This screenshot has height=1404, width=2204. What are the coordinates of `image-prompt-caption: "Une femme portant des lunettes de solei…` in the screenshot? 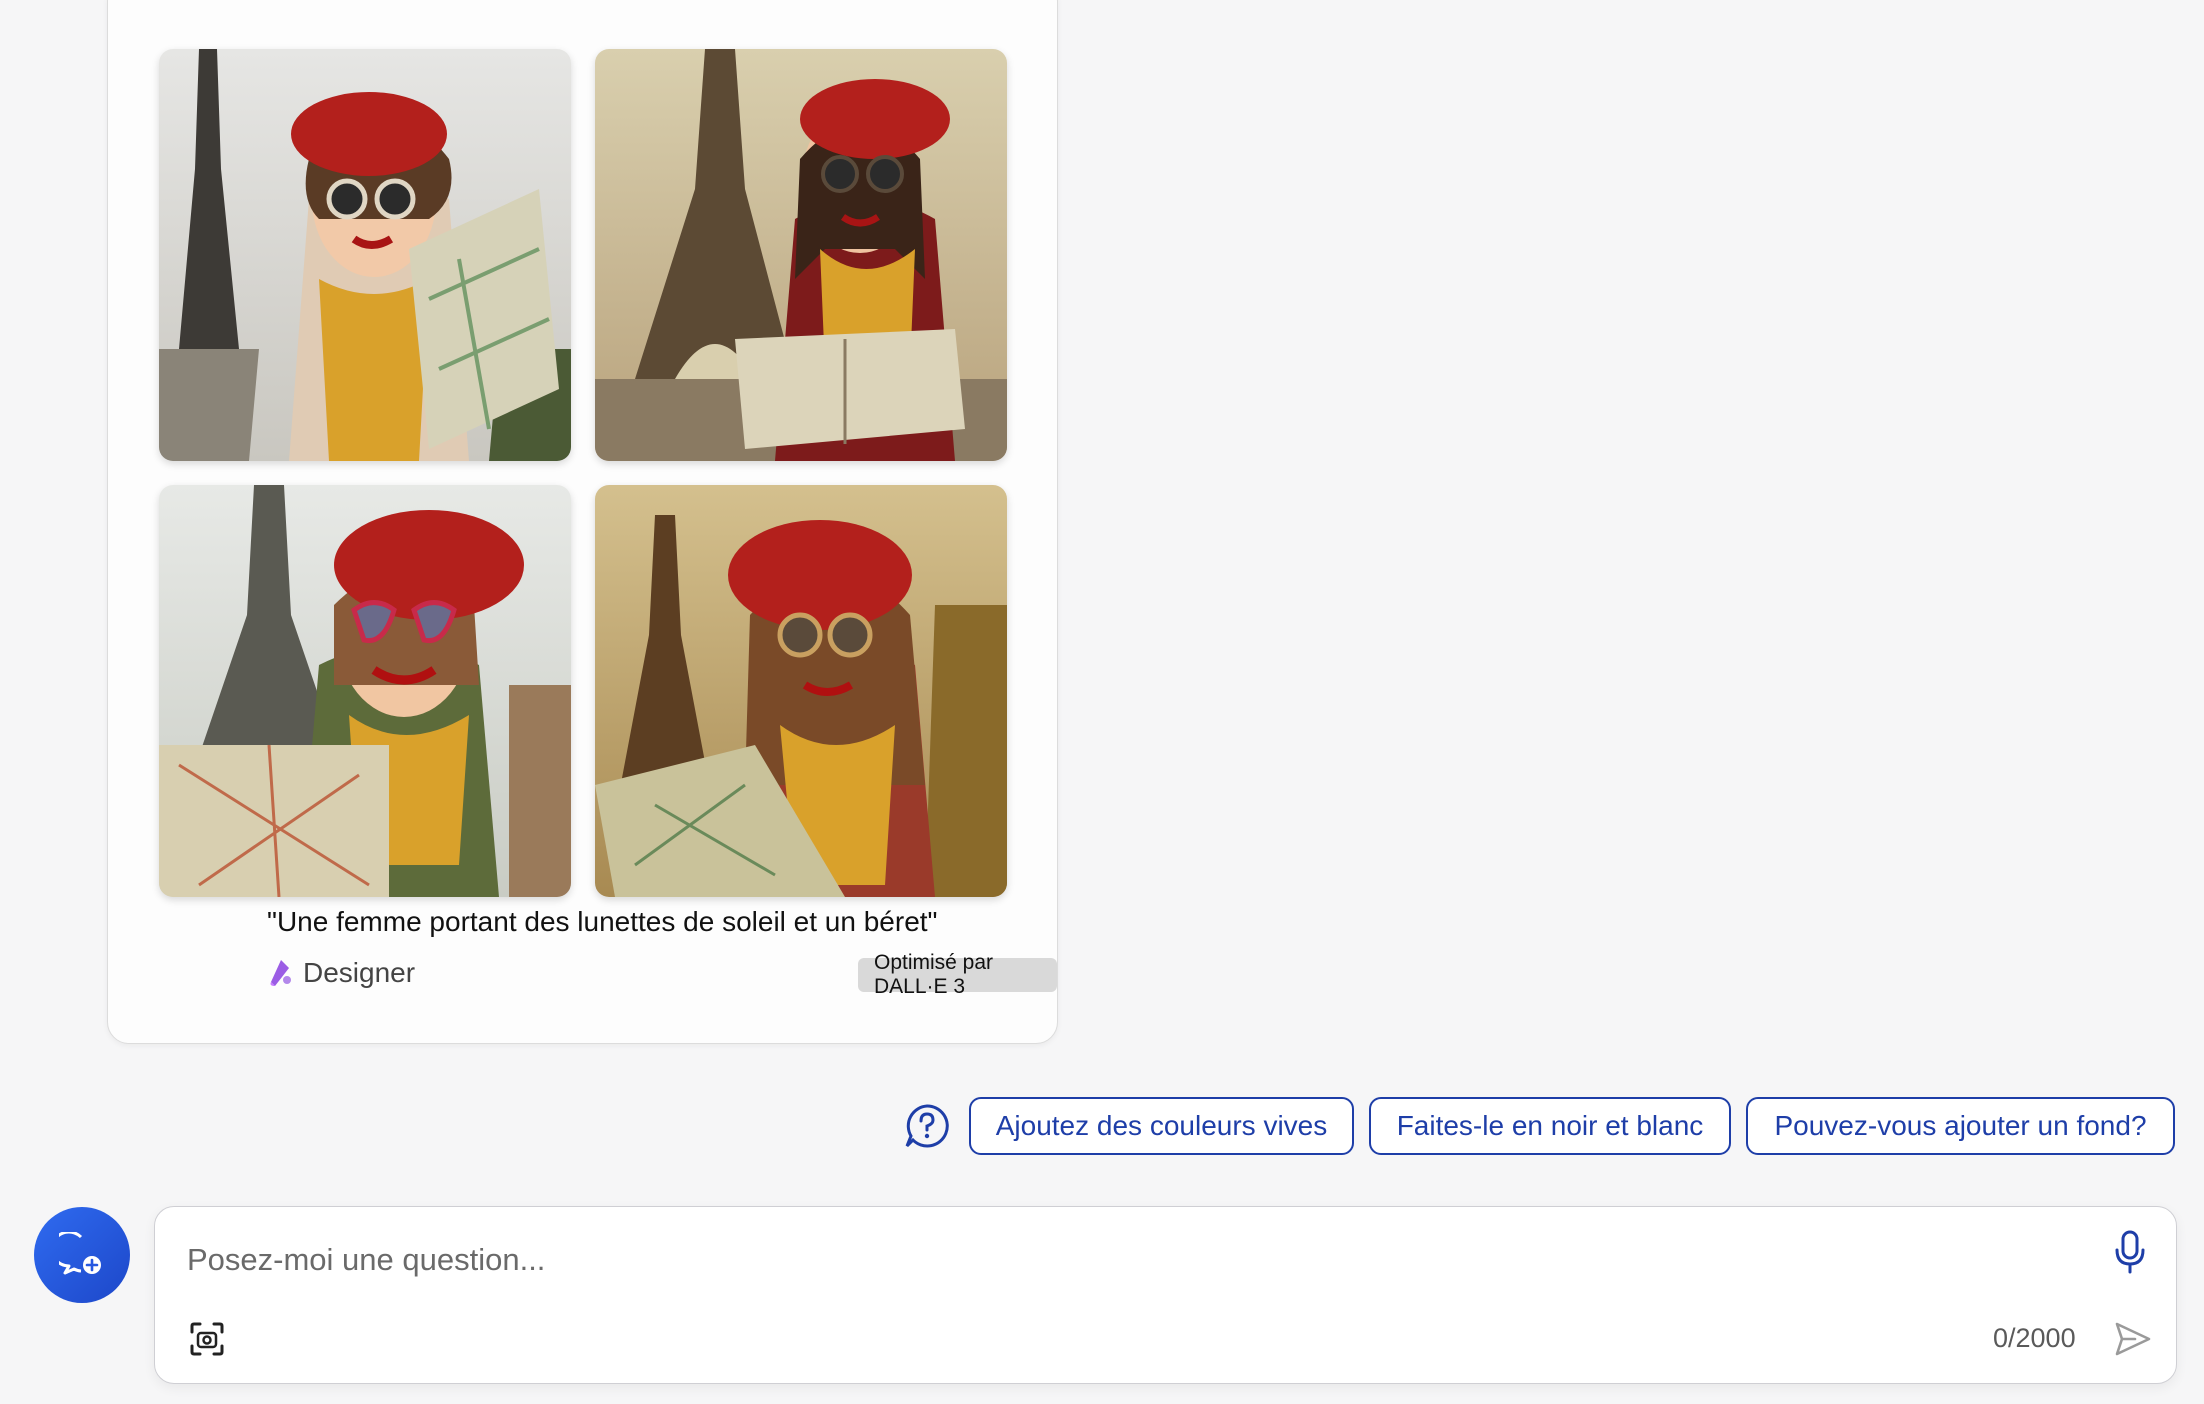 It's located at (602, 921).